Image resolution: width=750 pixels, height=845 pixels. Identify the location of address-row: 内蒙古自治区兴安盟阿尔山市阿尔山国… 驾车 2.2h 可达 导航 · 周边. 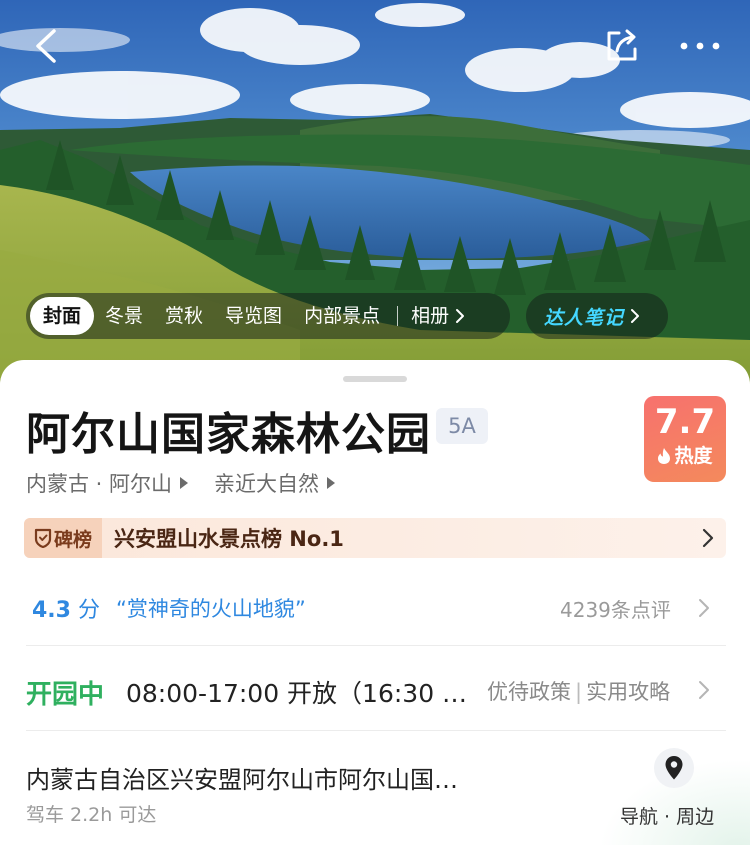
(375, 787).